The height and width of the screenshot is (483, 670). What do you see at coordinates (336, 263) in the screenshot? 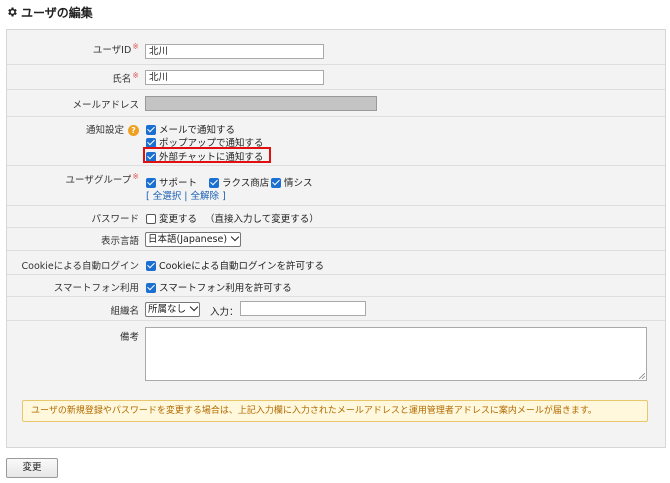
I see `row-cookie: Cookieによる自動ログイン Cookieによる自動ログインを許可する` at bounding box center [336, 263].